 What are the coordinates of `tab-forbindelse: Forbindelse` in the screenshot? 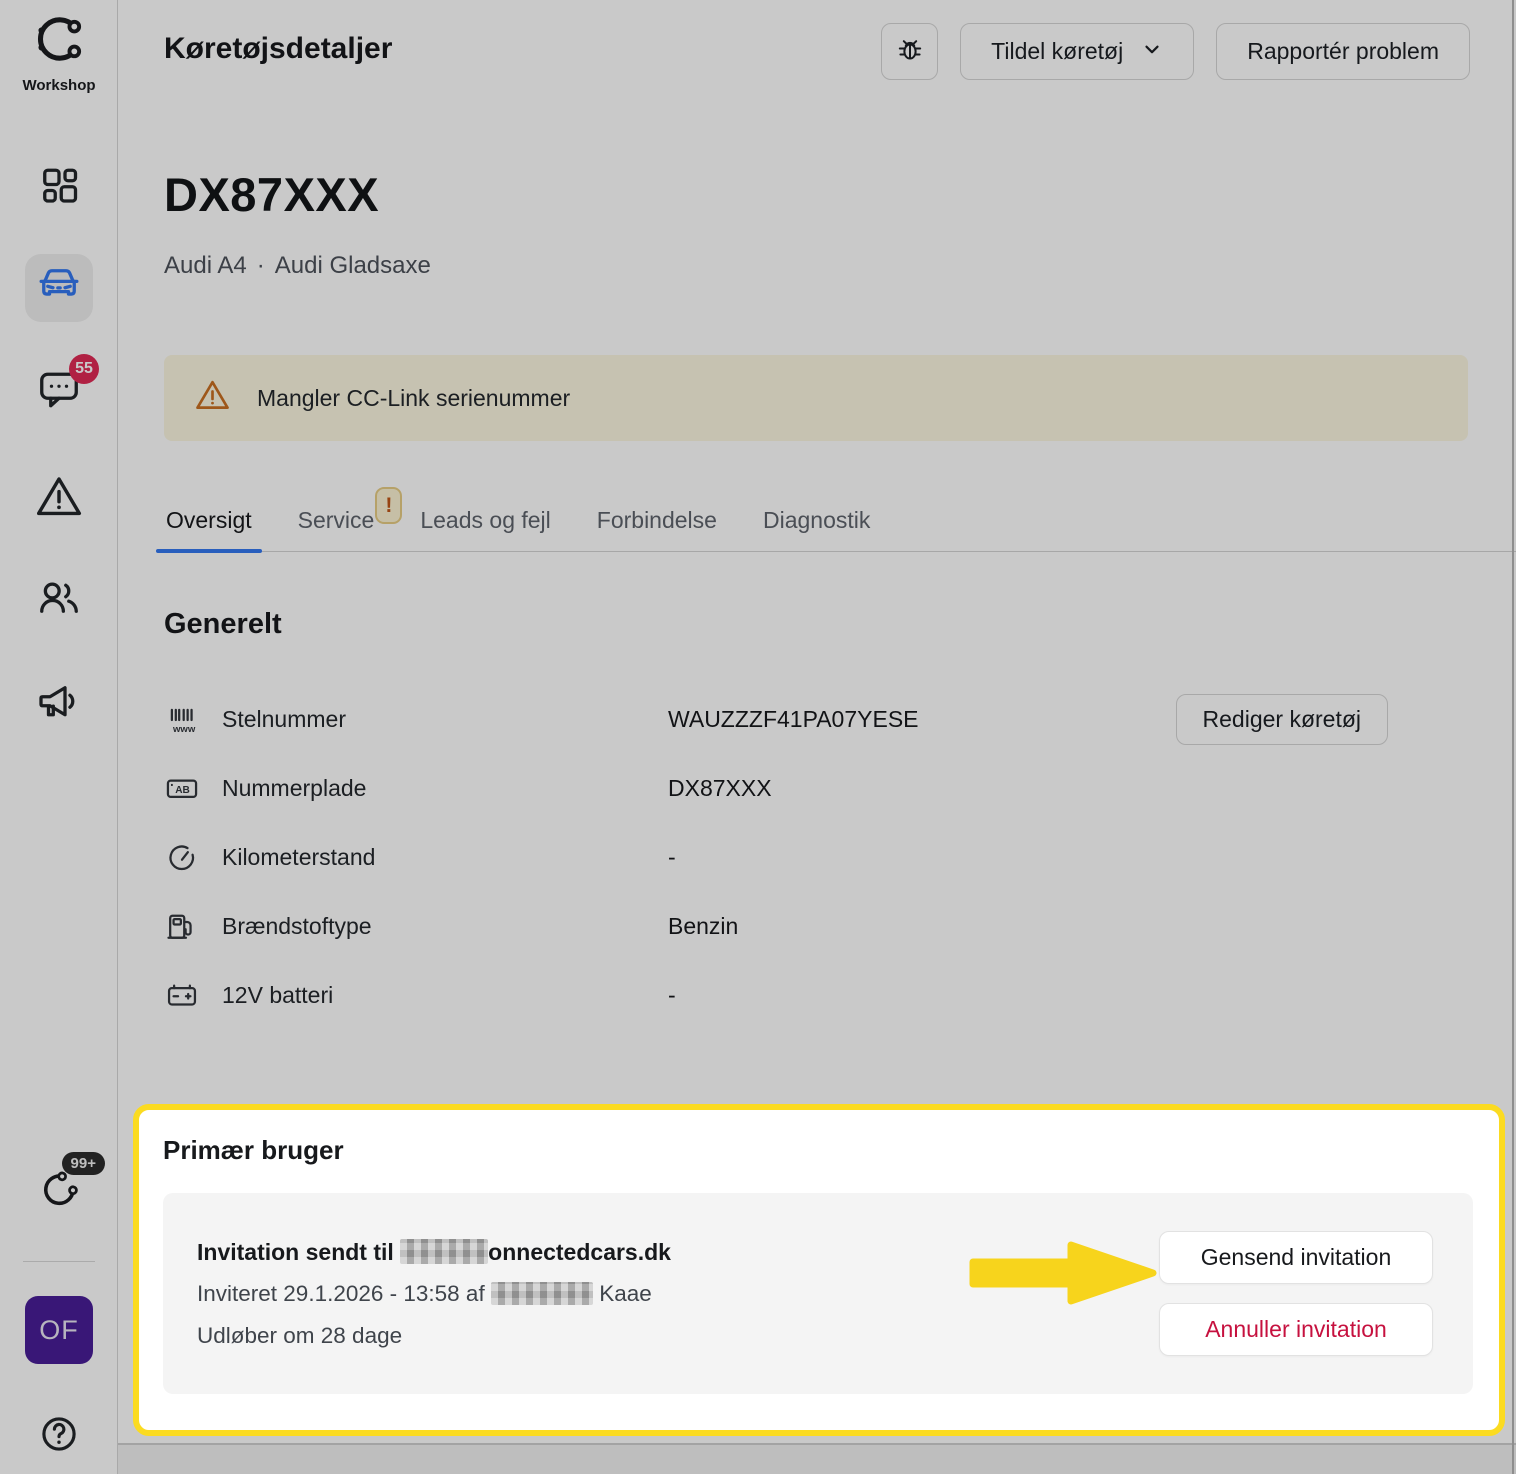 It's located at (657, 527).